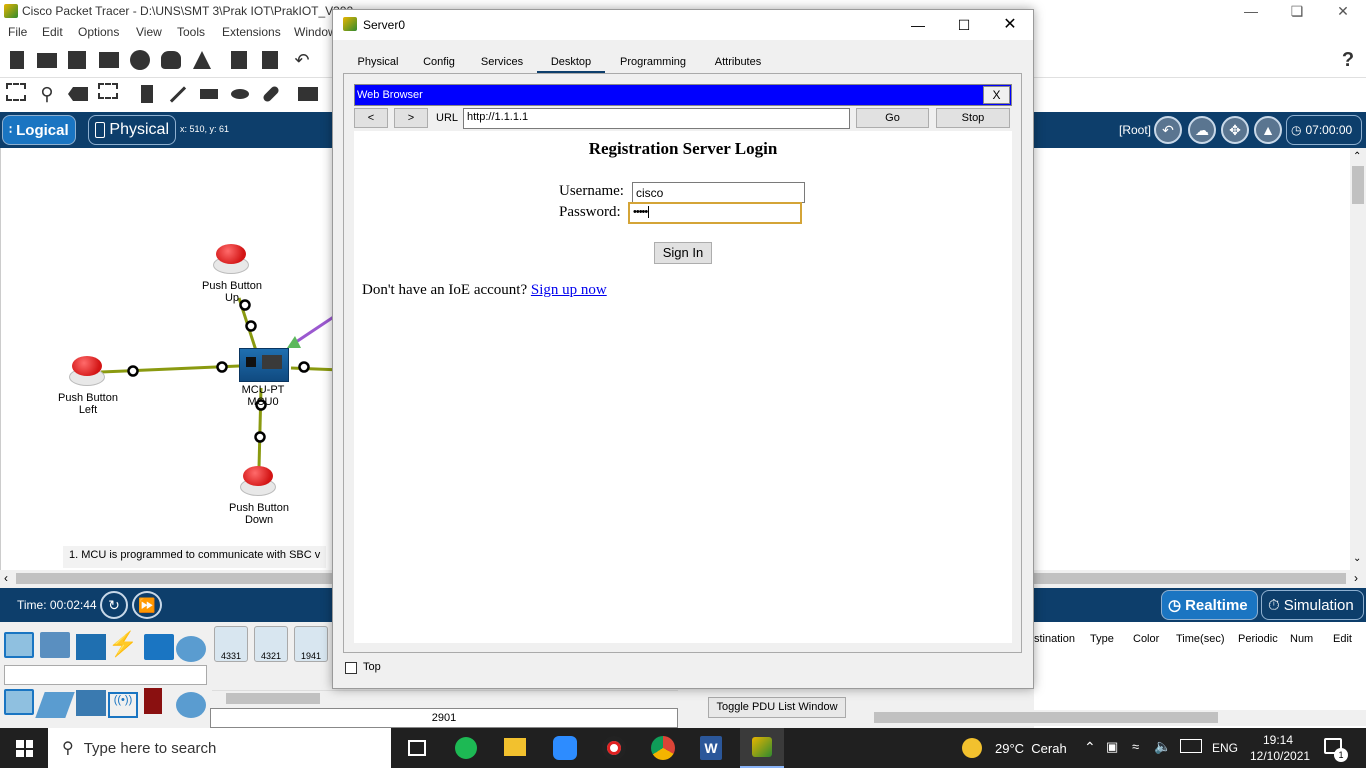 The height and width of the screenshot is (768, 1366). Describe the element at coordinates (311, 644) in the screenshot. I see `router-model-1941: 1941` at that location.